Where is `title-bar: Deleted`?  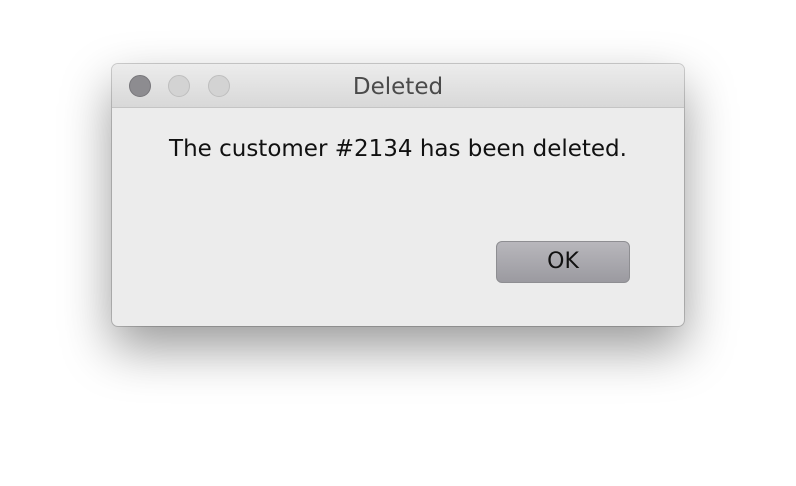 title-bar: Deleted is located at coordinates (398, 86).